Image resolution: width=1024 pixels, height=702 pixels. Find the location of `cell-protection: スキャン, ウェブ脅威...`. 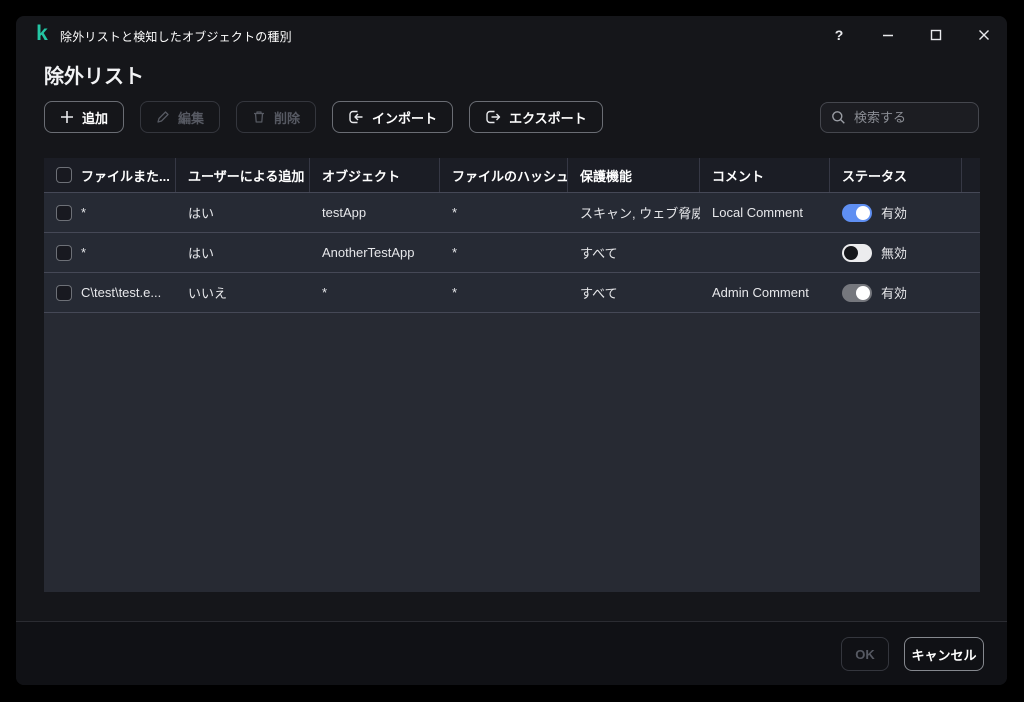

cell-protection: スキャン, ウェブ脅威... is located at coordinates (640, 213).